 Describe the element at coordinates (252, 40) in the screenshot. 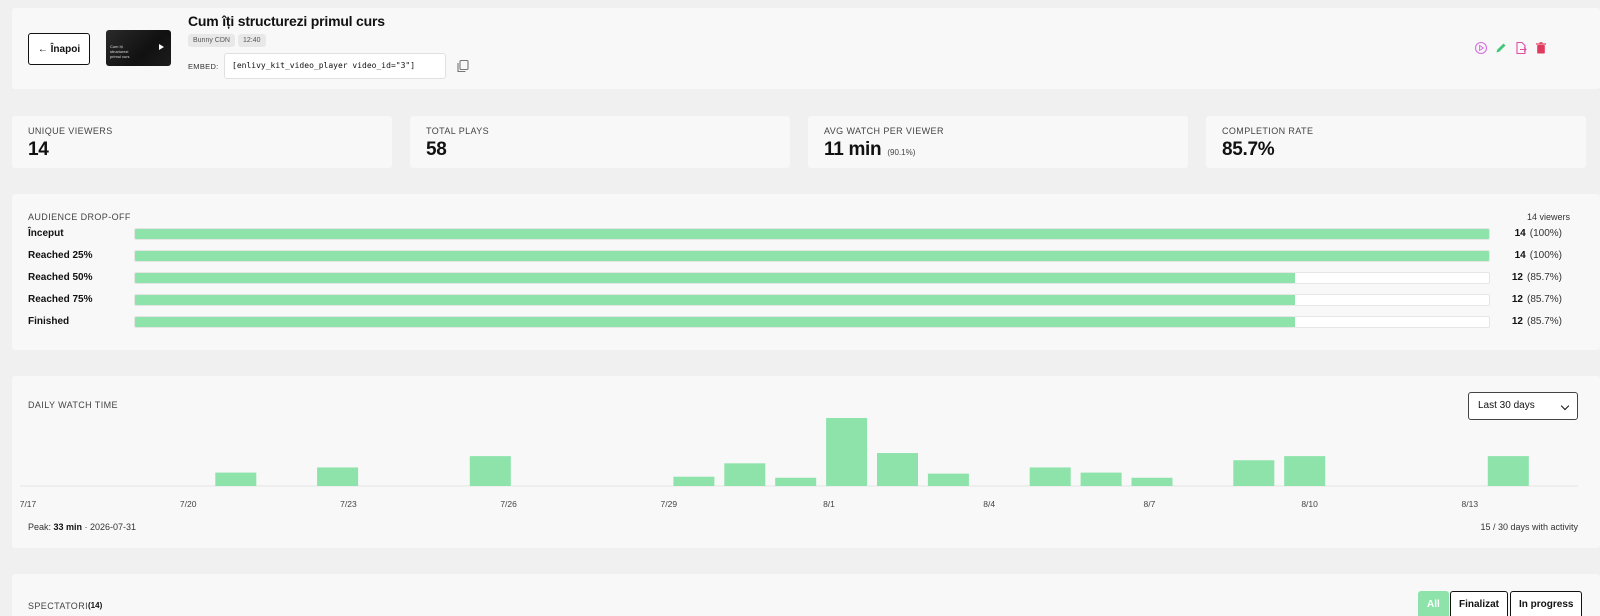

I see `duration-badge: 12:40` at that location.